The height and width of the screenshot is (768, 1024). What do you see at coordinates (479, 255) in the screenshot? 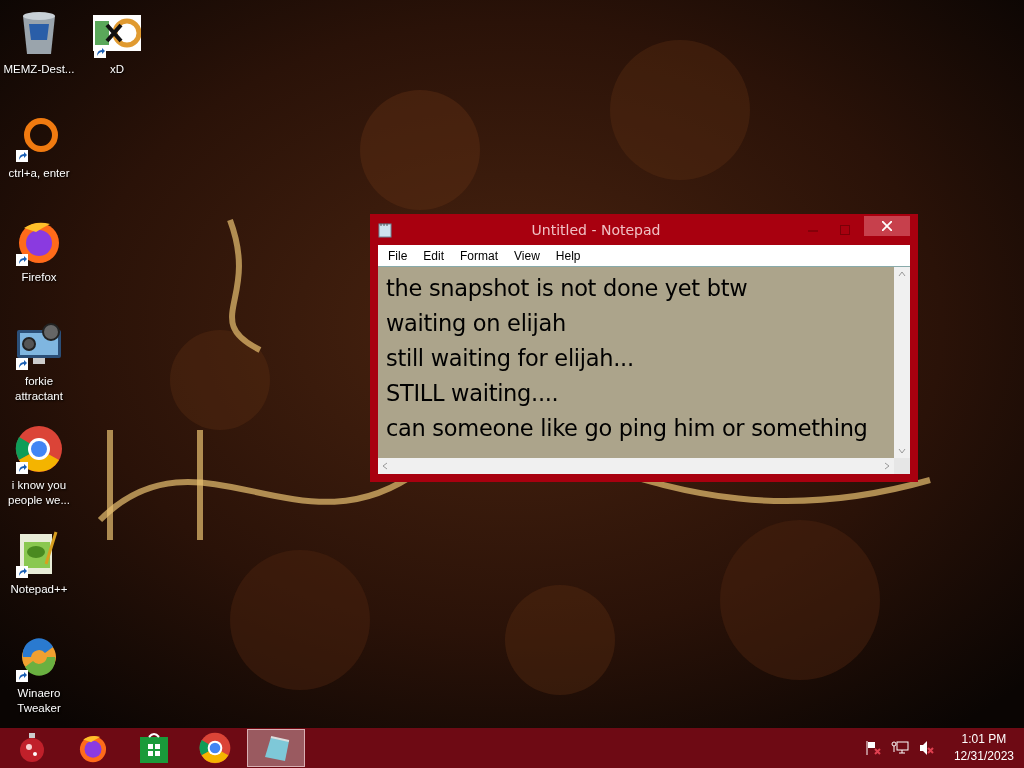
I see `menu-item: Format` at bounding box center [479, 255].